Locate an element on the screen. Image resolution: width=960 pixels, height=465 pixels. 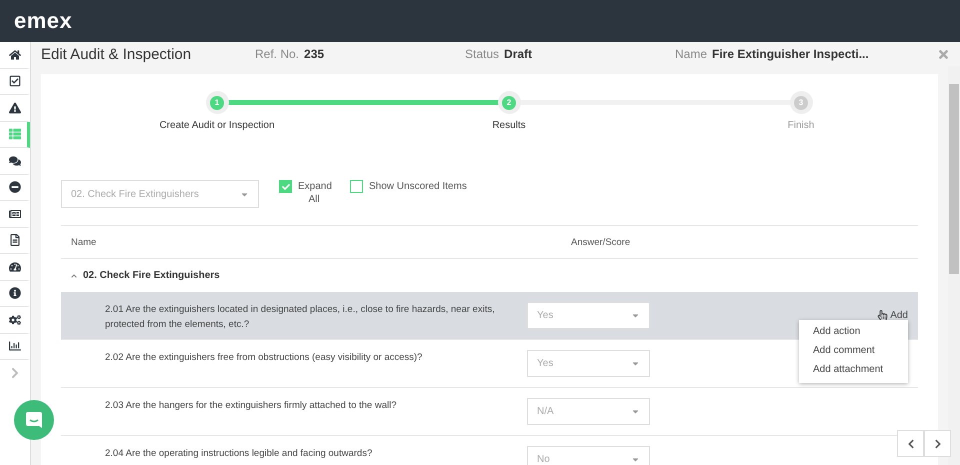
page-title: Edit Audit & Inspection is located at coordinates (116, 54).